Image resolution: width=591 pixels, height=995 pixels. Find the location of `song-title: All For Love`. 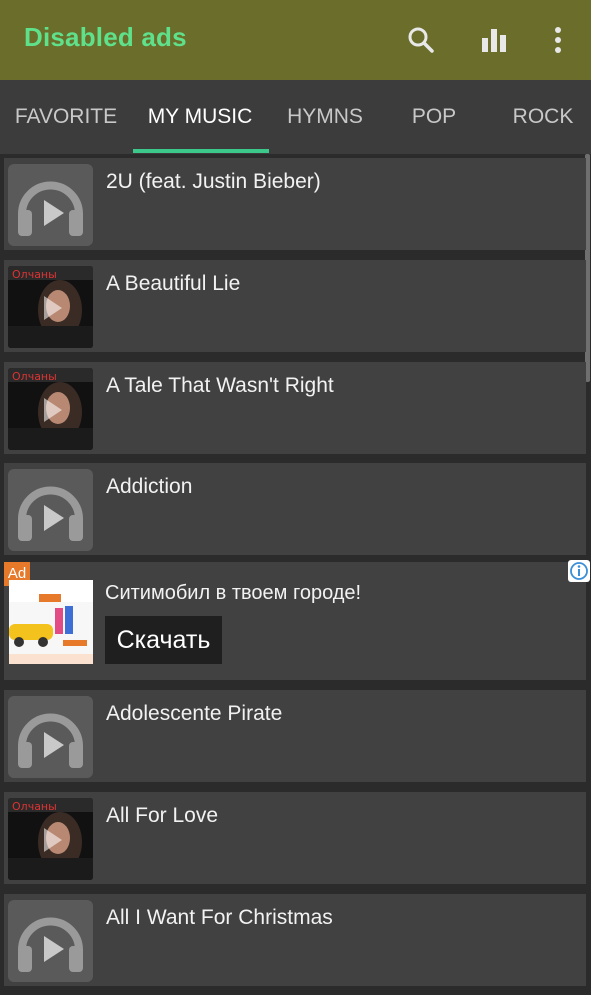

song-title: All For Love is located at coordinates (162, 815).